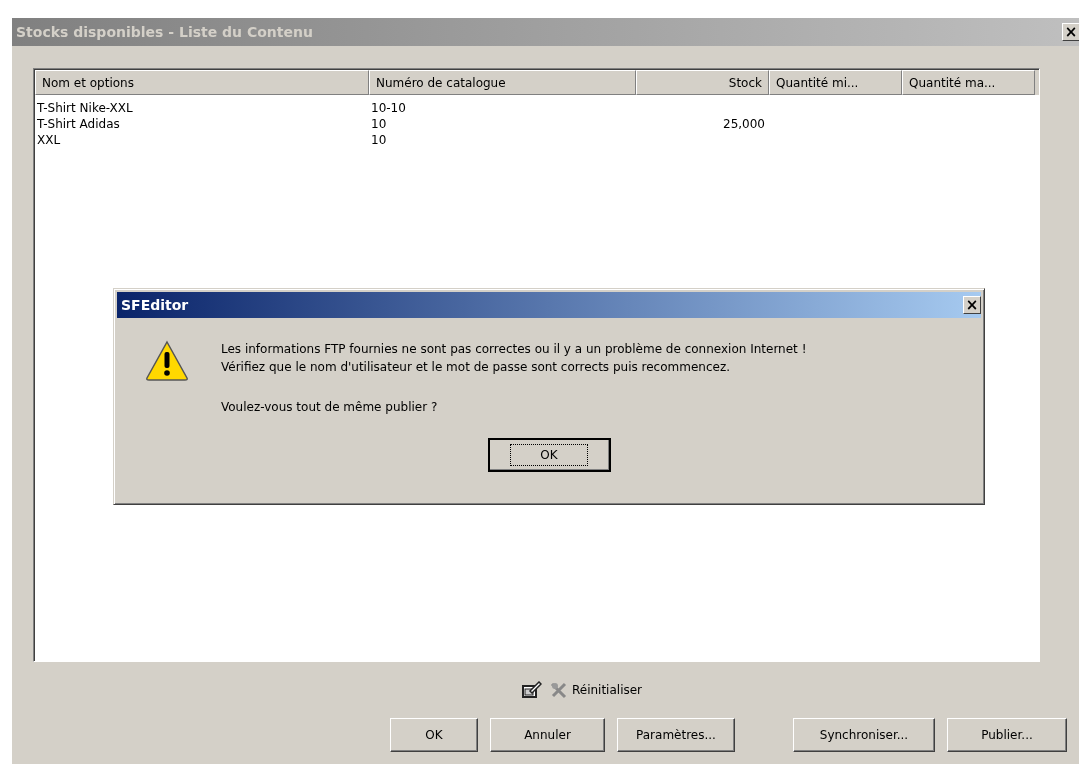 The width and height of the screenshot is (1079, 764). I want to click on column-header: Stock, so click(702, 82).